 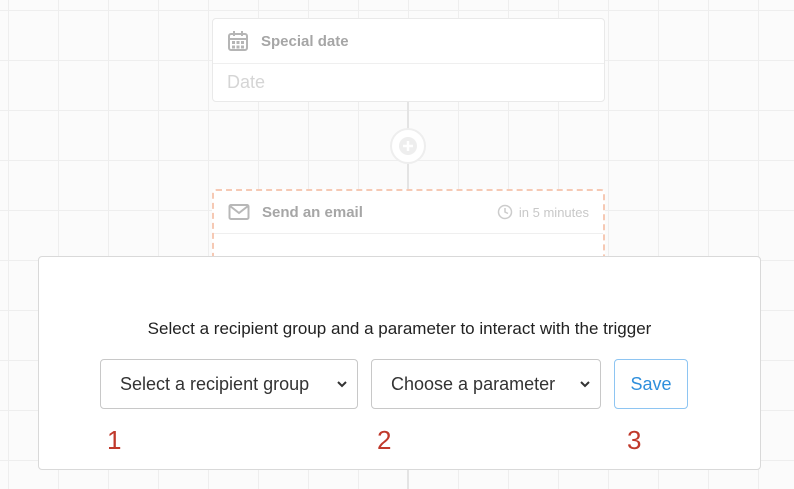 I want to click on save-button: Save, so click(x=651, y=384).